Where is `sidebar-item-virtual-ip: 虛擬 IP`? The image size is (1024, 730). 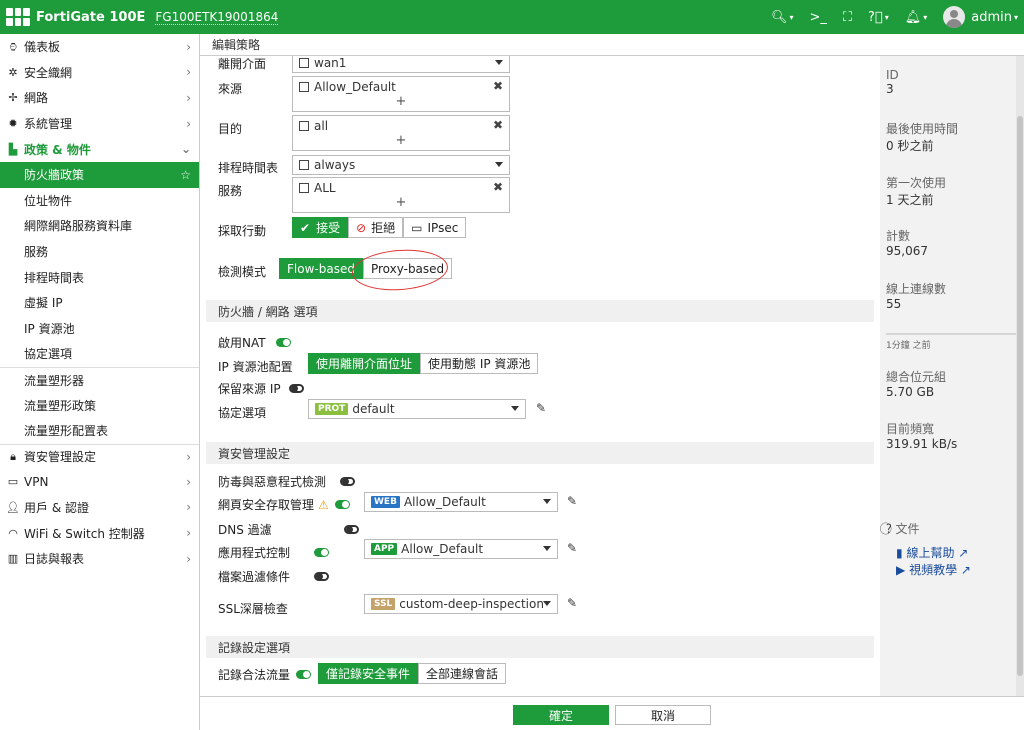 sidebar-item-virtual-ip: 虛擬 IP is located at coordinates (99, 303).